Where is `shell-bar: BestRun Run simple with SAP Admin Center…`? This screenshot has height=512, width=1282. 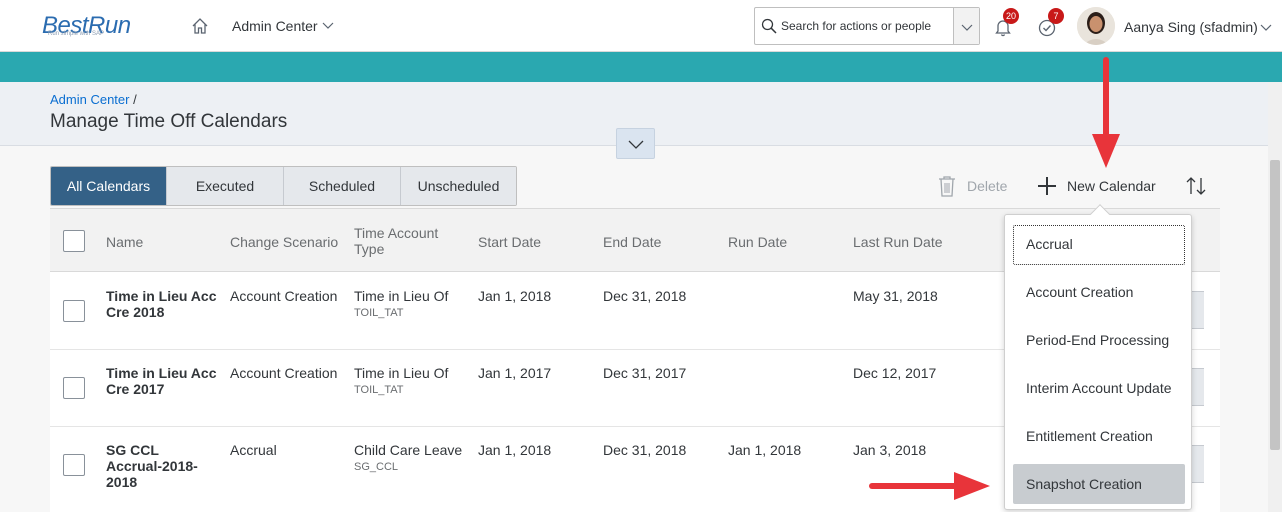 shell-bar: BestRun Run simple with SAP Admin Center… is located at coordinates (641, 26).